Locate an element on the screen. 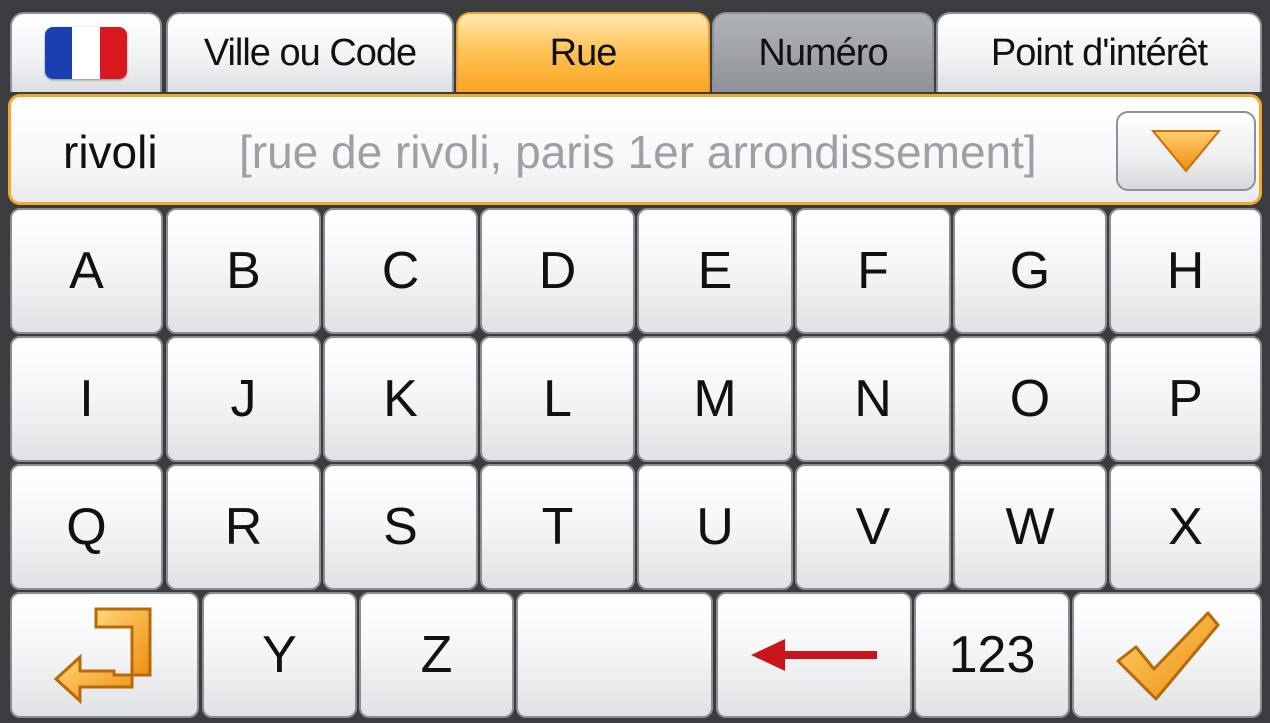 This screenshot has height=723, width=1270. key-m: M is located at coordinates (715, 399).